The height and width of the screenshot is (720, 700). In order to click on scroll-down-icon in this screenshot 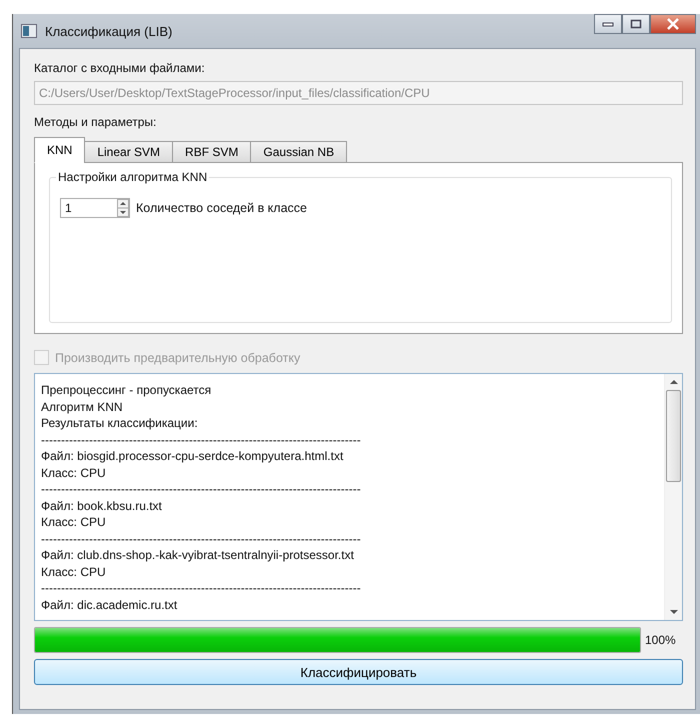, I will do `click(673, 612)`.